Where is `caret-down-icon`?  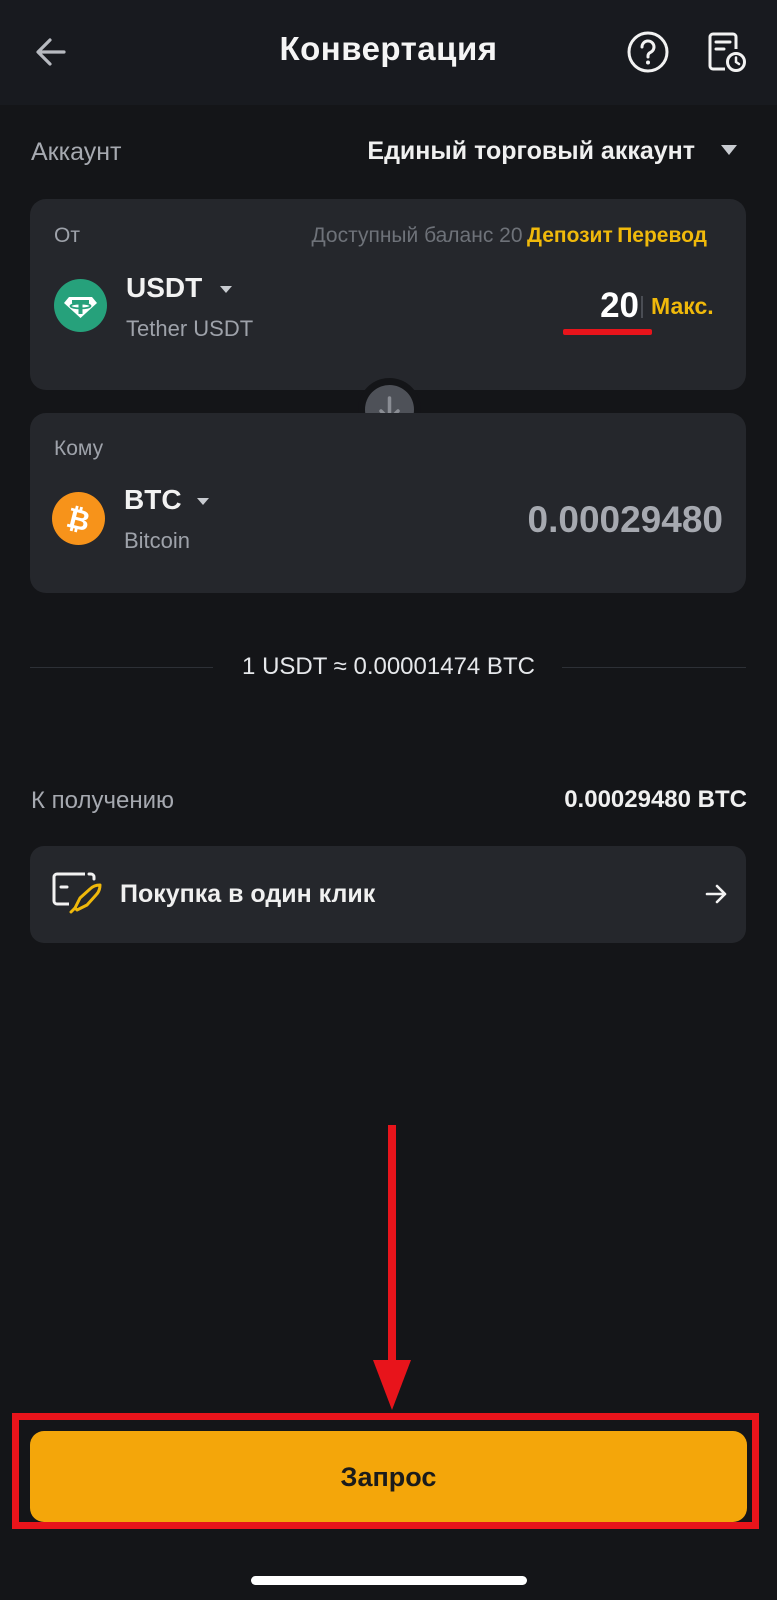
caret-down-icon is located at coordinates (729, 150).